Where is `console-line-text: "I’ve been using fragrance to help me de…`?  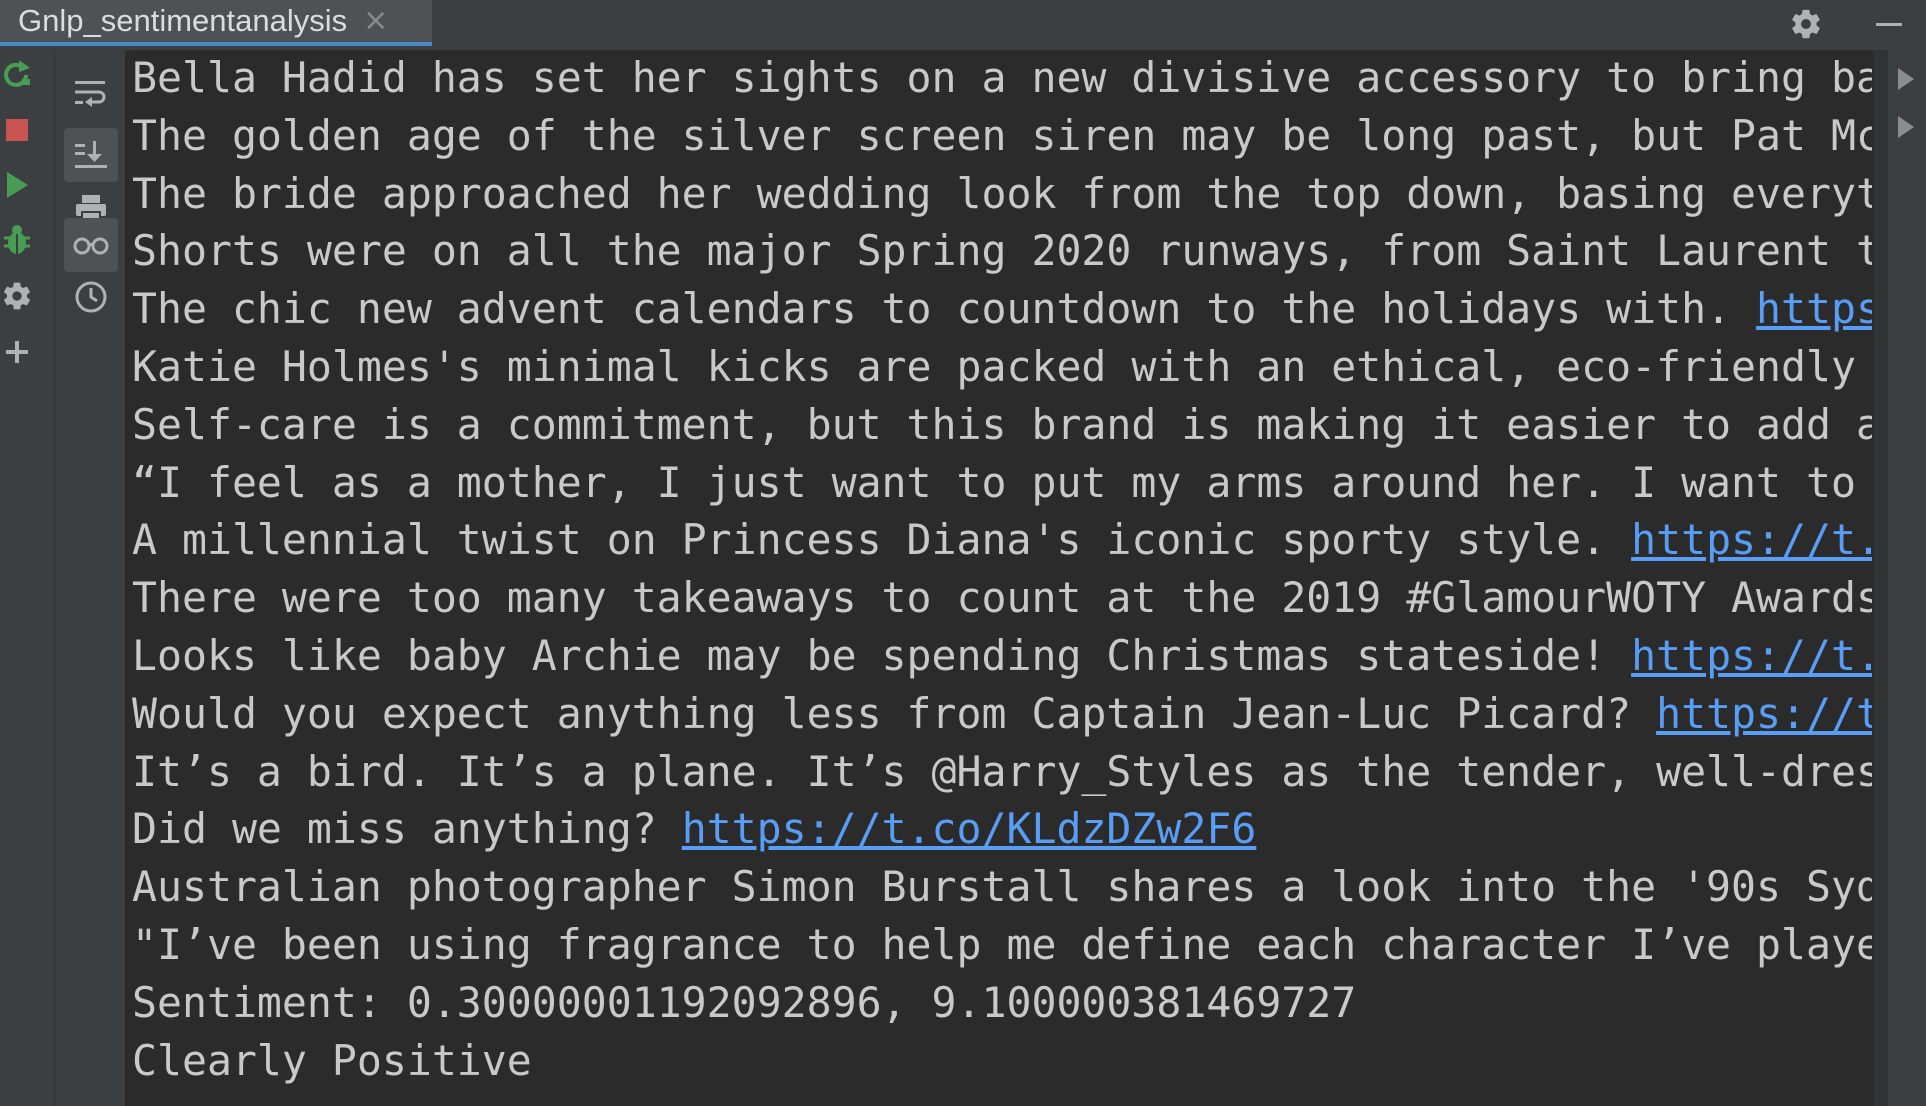 console-line-text: "I’ve been using fragrance to help me de… is located at coordinates (1002, 944).